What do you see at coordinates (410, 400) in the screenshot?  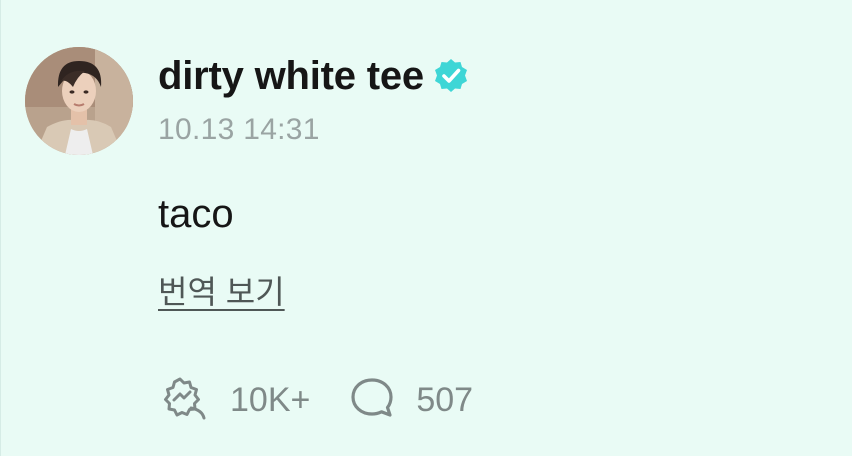 I see `comment-button: 507` at bounding box center [410, 400].